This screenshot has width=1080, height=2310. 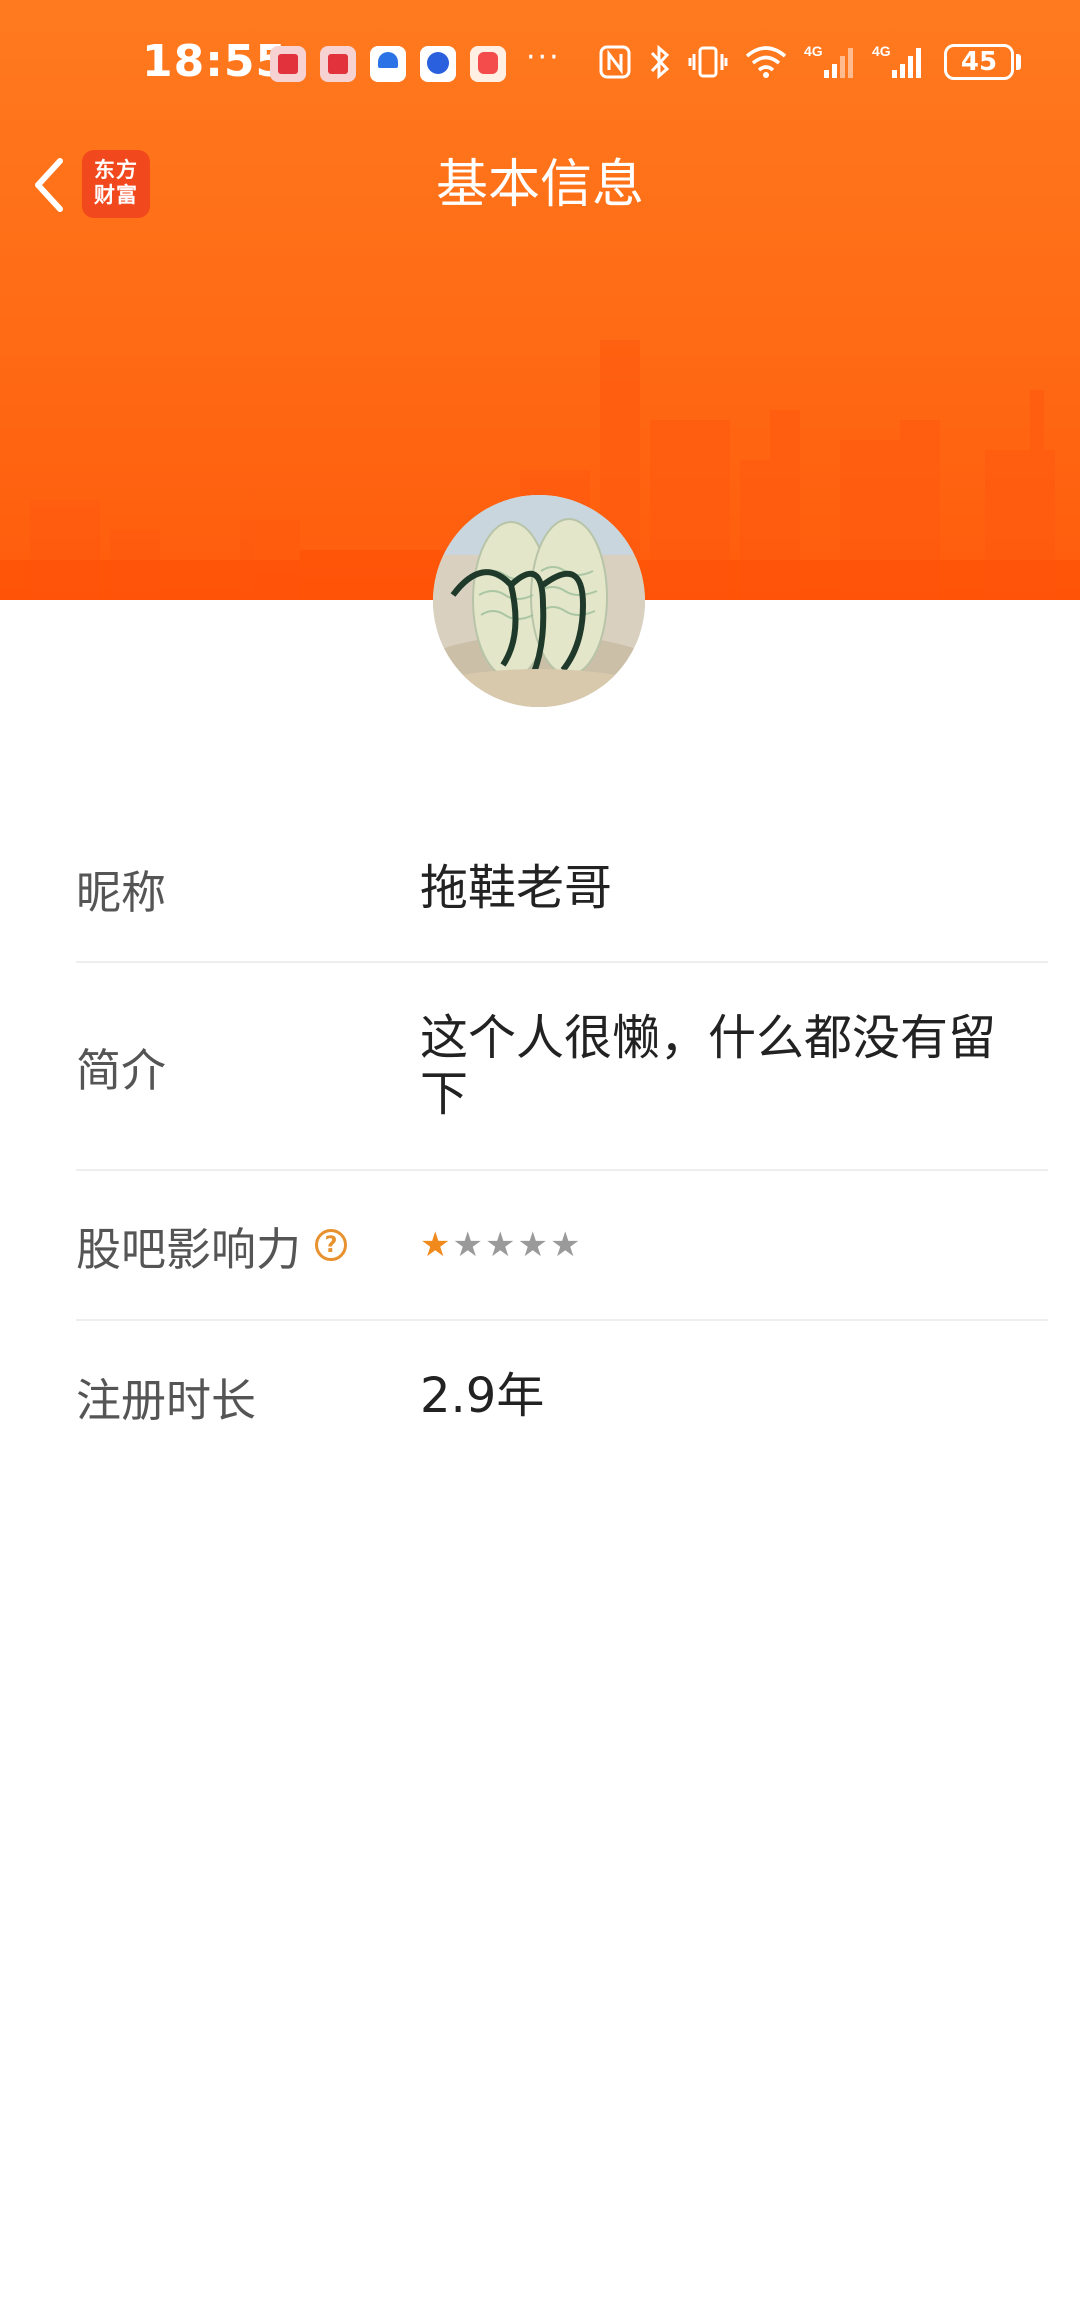 I want to click on bio-label: 简介, so click(x=121, y=1070).